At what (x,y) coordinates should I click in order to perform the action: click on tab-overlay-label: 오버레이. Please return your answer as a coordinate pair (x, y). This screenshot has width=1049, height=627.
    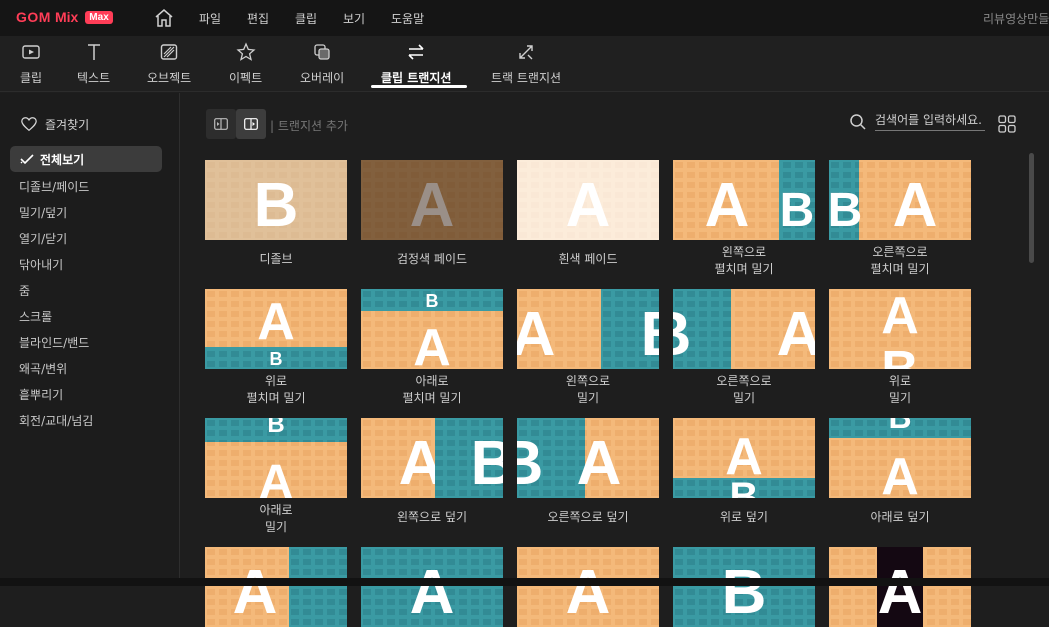
    Looking at the image, I should click on (322, 78).